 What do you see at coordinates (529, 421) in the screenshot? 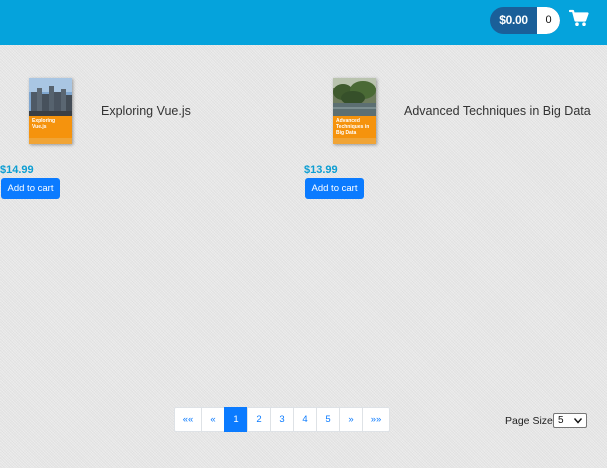
I see `page-size-label: Page Size` at bounding box center [529, 421].